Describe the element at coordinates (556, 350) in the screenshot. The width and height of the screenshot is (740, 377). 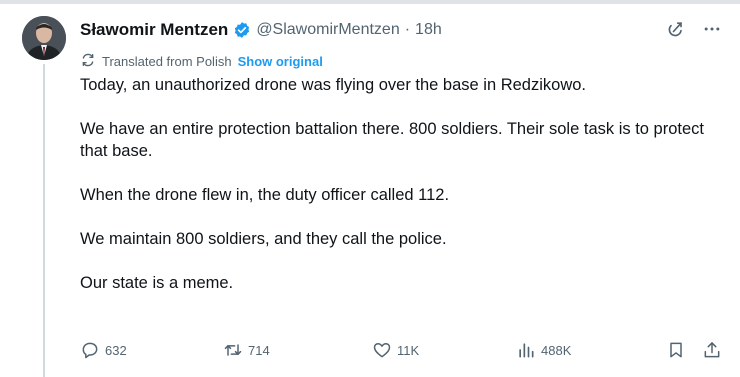
I see `views-count: 488K` at that location.